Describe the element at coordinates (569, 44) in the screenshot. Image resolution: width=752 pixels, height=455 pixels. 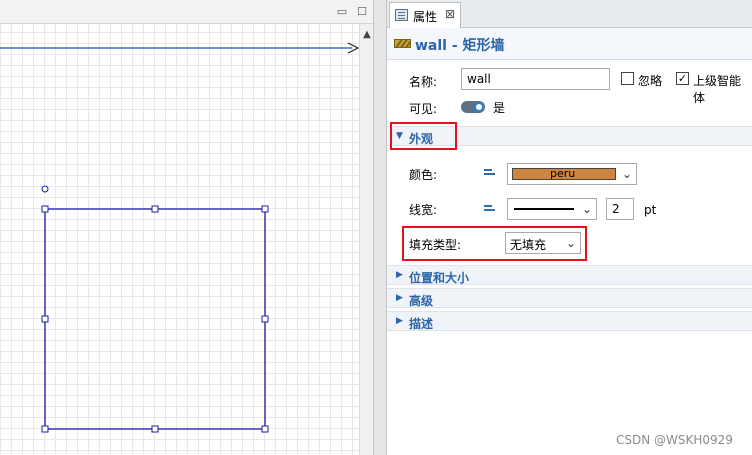
I see `properties-title-bar: wall - 矩形墙` at that location.